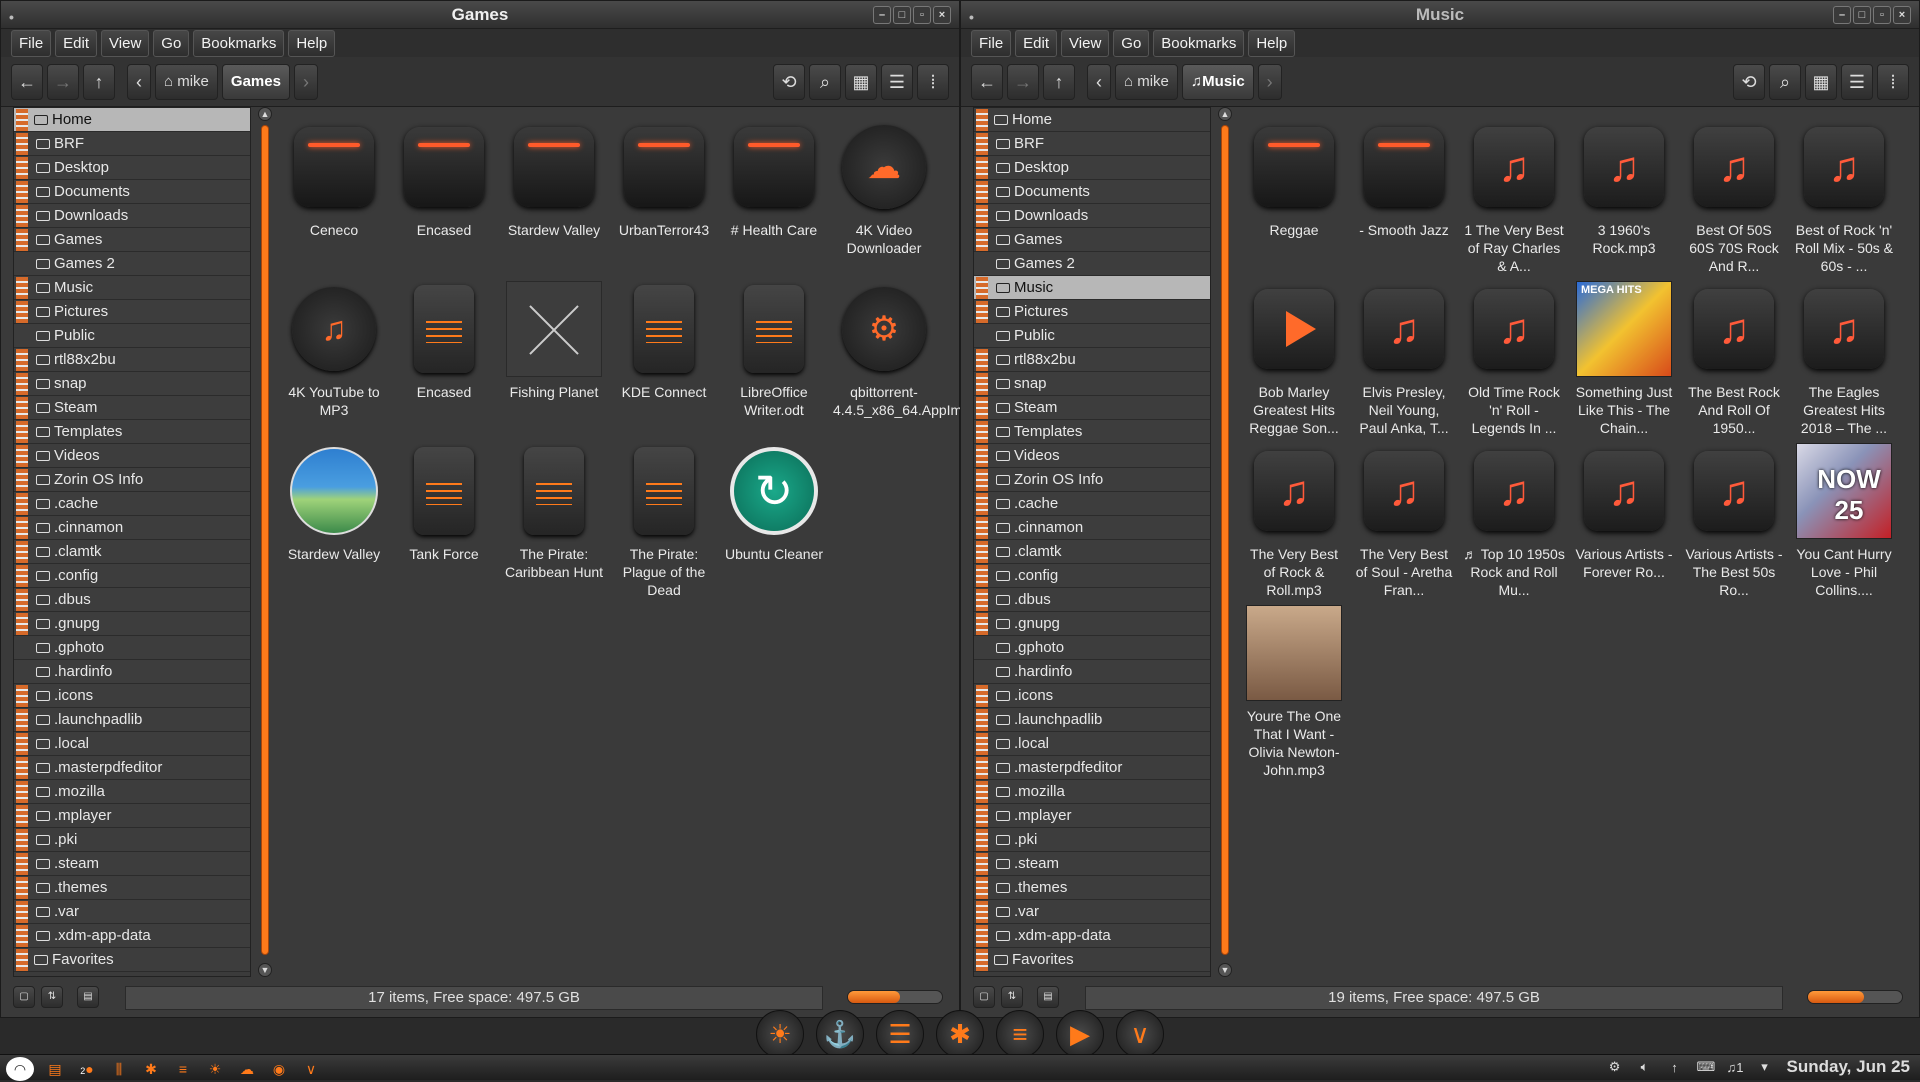 This screenshot has height=1082, width=1920. Describe the element at coordinates (132, 600) in the screenshot. I see `sidebar-item-dot-dbus: .dbus` at that location.